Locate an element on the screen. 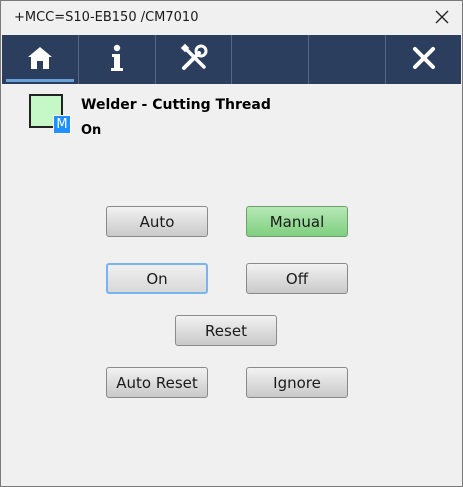  ignore-button: Ignore is located at coordinates (297, 382).